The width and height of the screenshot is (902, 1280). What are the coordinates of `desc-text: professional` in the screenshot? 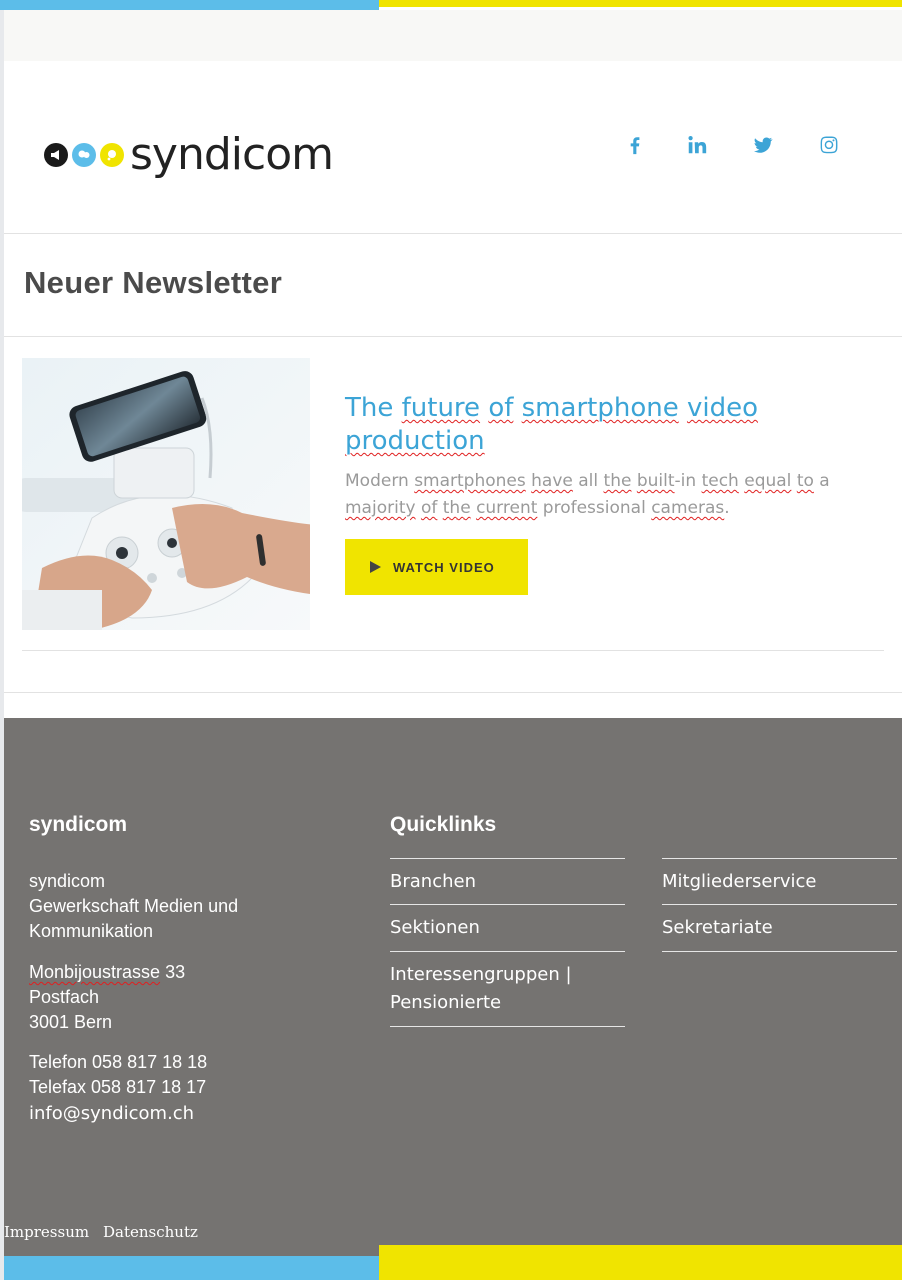 It's located at (594, 508).